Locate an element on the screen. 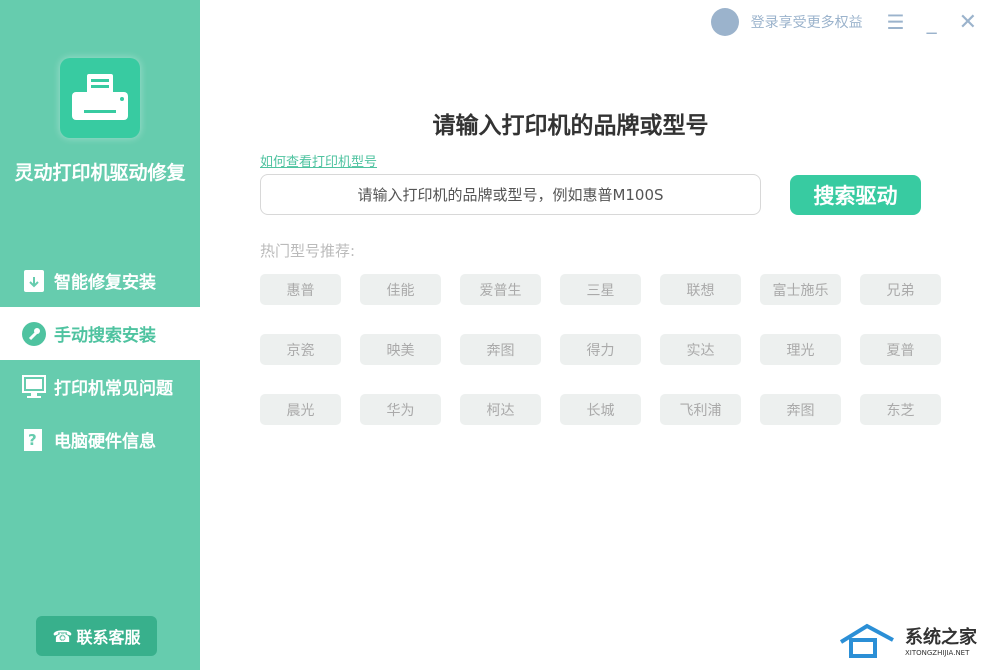  brand-tag: 理光 is located at coordinates (800, 349).